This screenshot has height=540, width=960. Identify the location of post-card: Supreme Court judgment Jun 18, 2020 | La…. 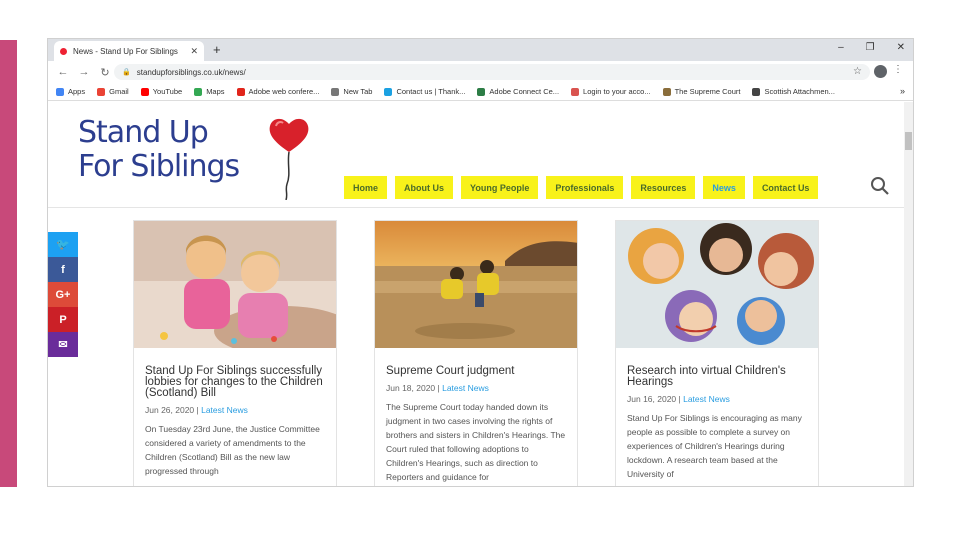
(476, 353).